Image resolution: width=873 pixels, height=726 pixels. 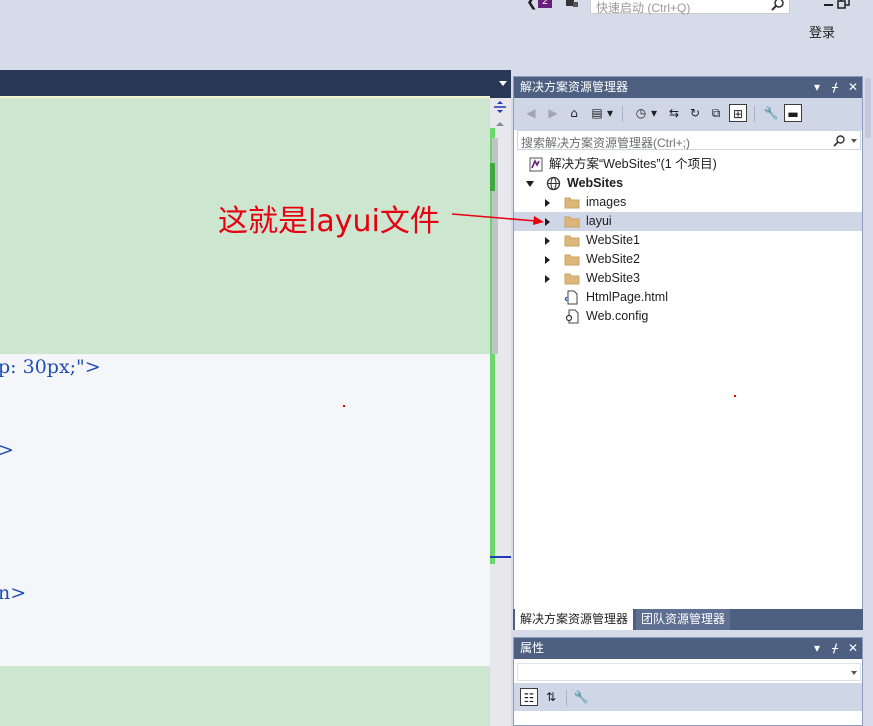 I want to click on tree-item-webconfig: Web.config, so click(x=688, y=316).